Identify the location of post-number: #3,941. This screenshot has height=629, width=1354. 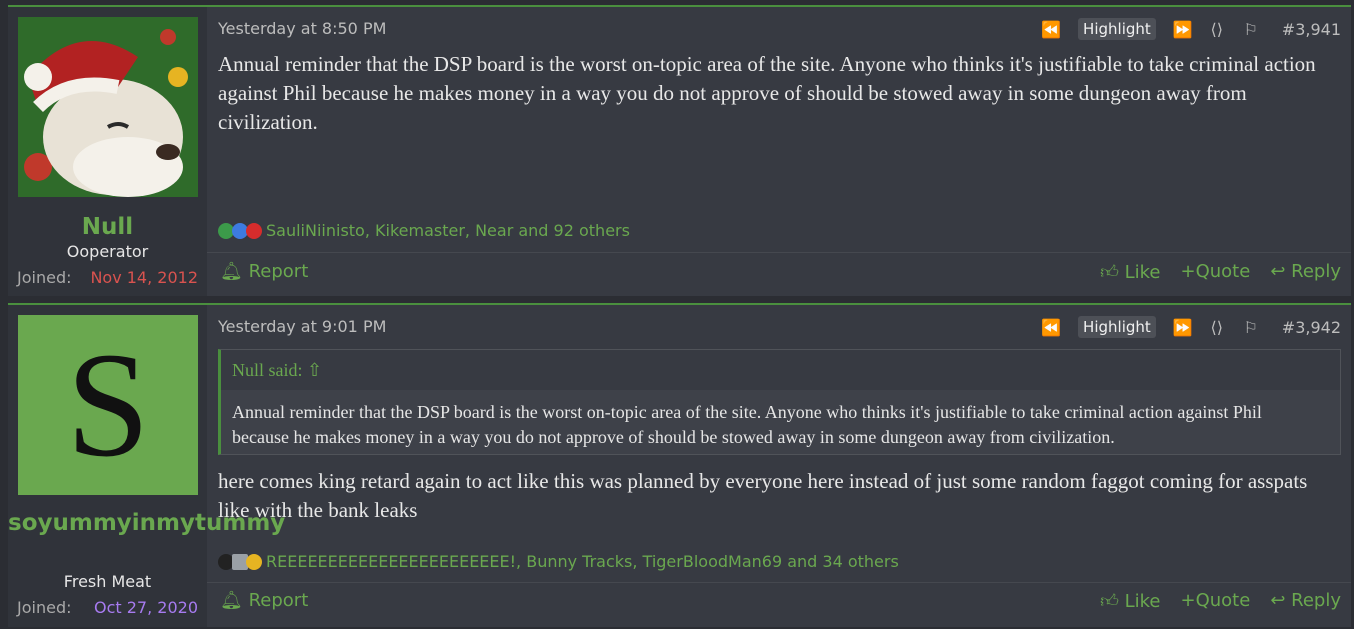
(1311, 29).